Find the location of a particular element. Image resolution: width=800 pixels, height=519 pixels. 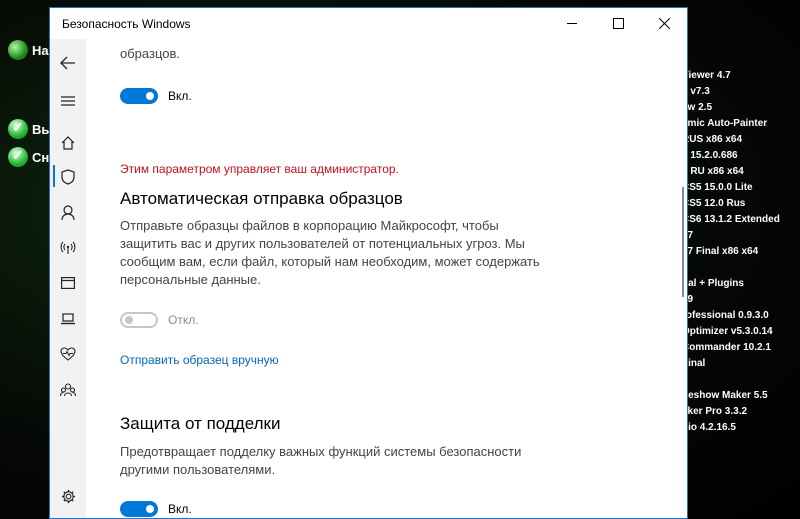

sample-submission-toggle-row: Вкл. is located at coordinates (156, 96).